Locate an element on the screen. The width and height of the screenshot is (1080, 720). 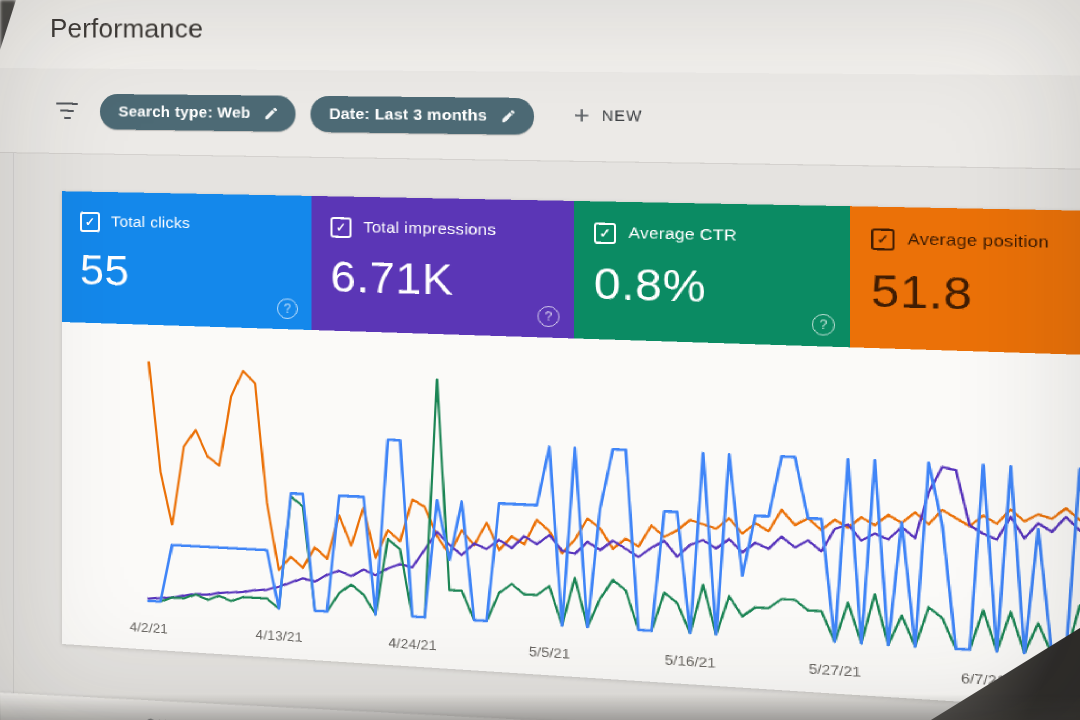
header-bar: Performance is located at coordinates (540, 40).